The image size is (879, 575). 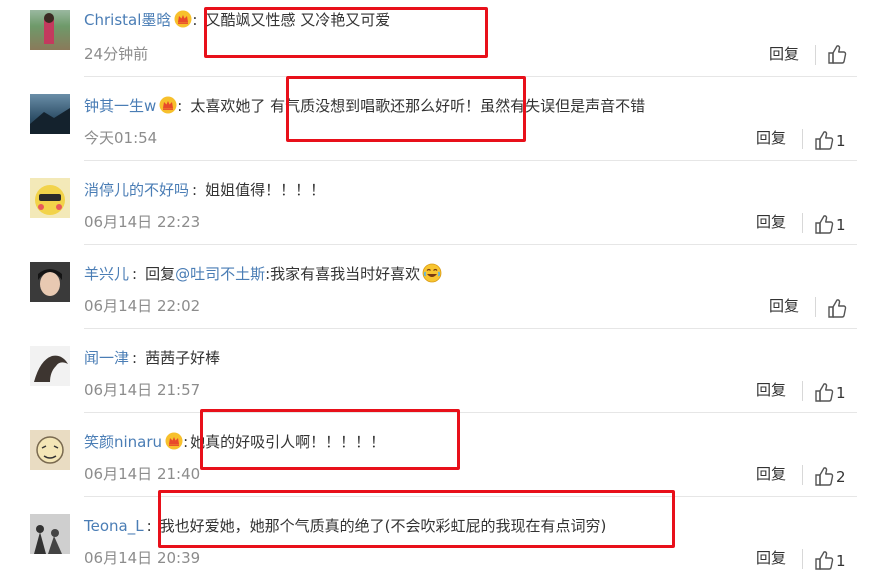 What do you see at coordinates (265, 190) in the screenshot?
I see `comment-text: 姐姐值得！！！！` at bounding box center [265, 190].